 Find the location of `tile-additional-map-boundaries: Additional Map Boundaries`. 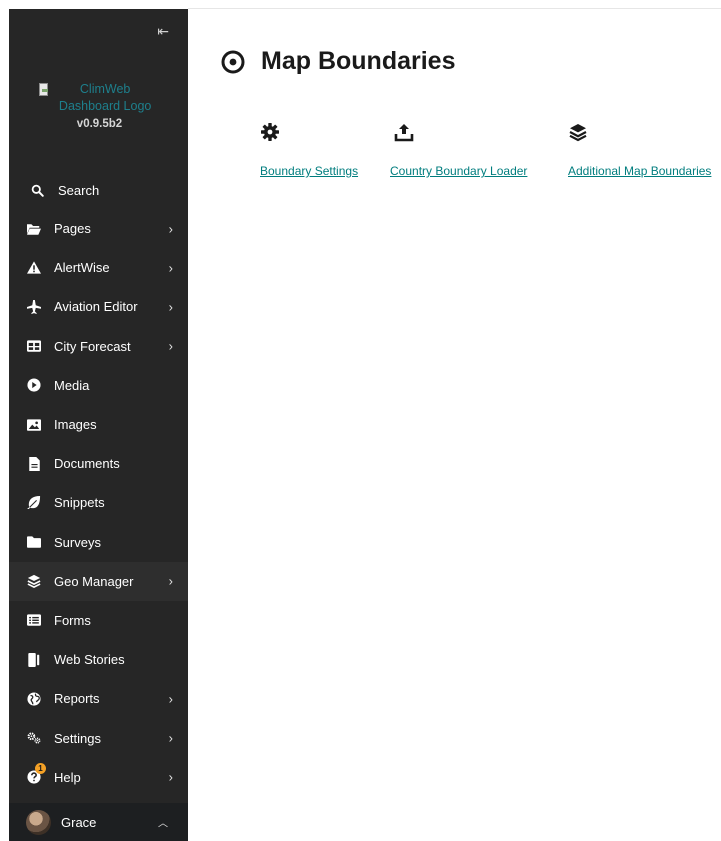

tile-additional-map-boundaries: Additional Map Boundaries is located at coordinates (639, 150).